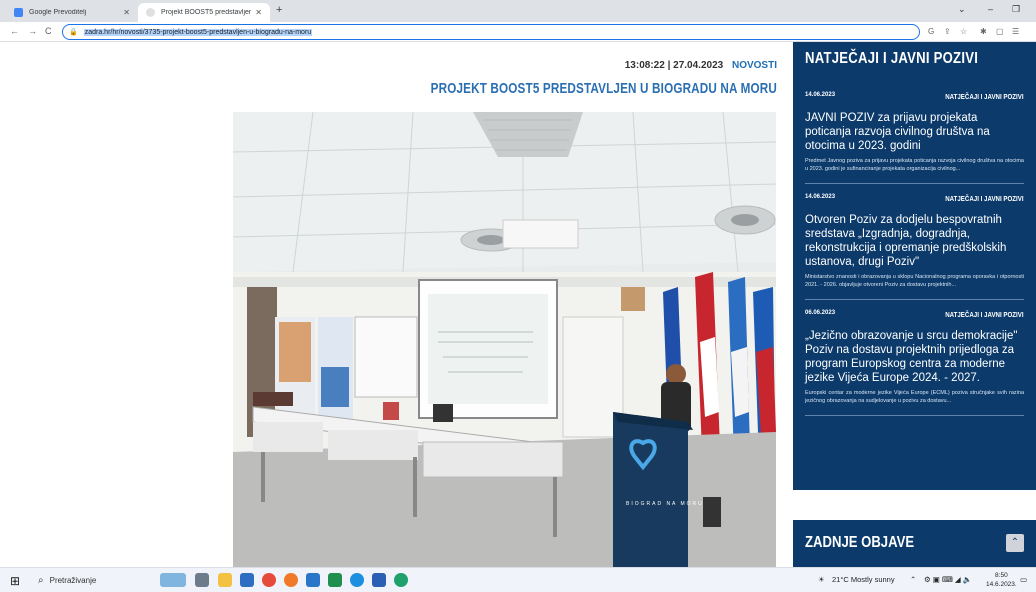 This screenshot has width=1036, height=592. Describe the element at coordinates (291, 580) in the screenshot. I see `firefox-icon` at that location.